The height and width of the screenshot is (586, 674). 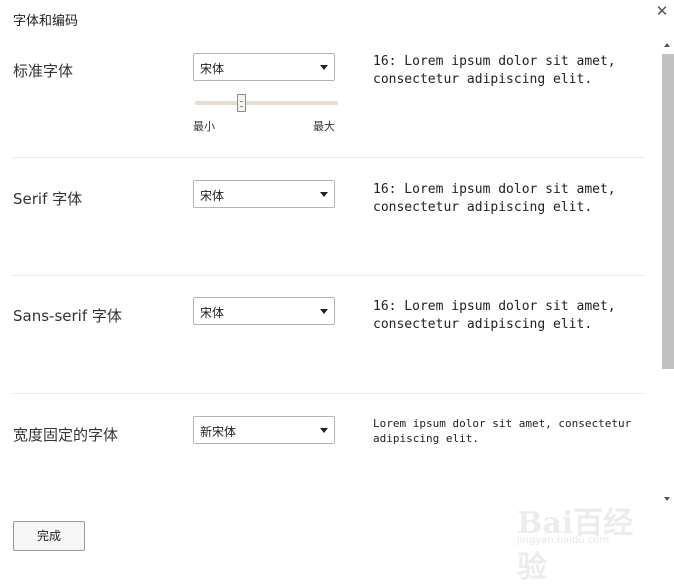 What do you see at coordinates (67, 316) in the screenshot?
I see `sans-serif-font-label: Sans-serif 字体` at bounding box center [67, 316].